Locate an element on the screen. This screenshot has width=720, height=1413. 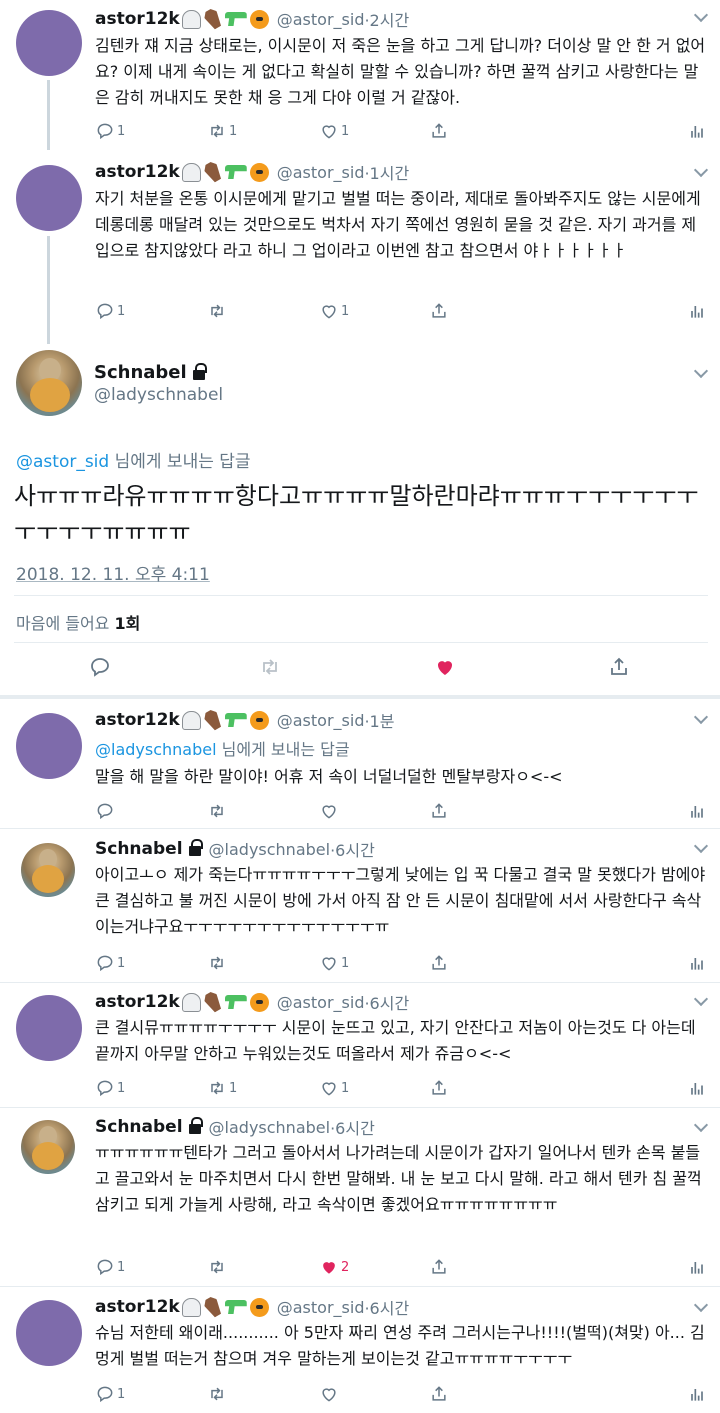
analytics-icon is located at coordinates (697, 1088).